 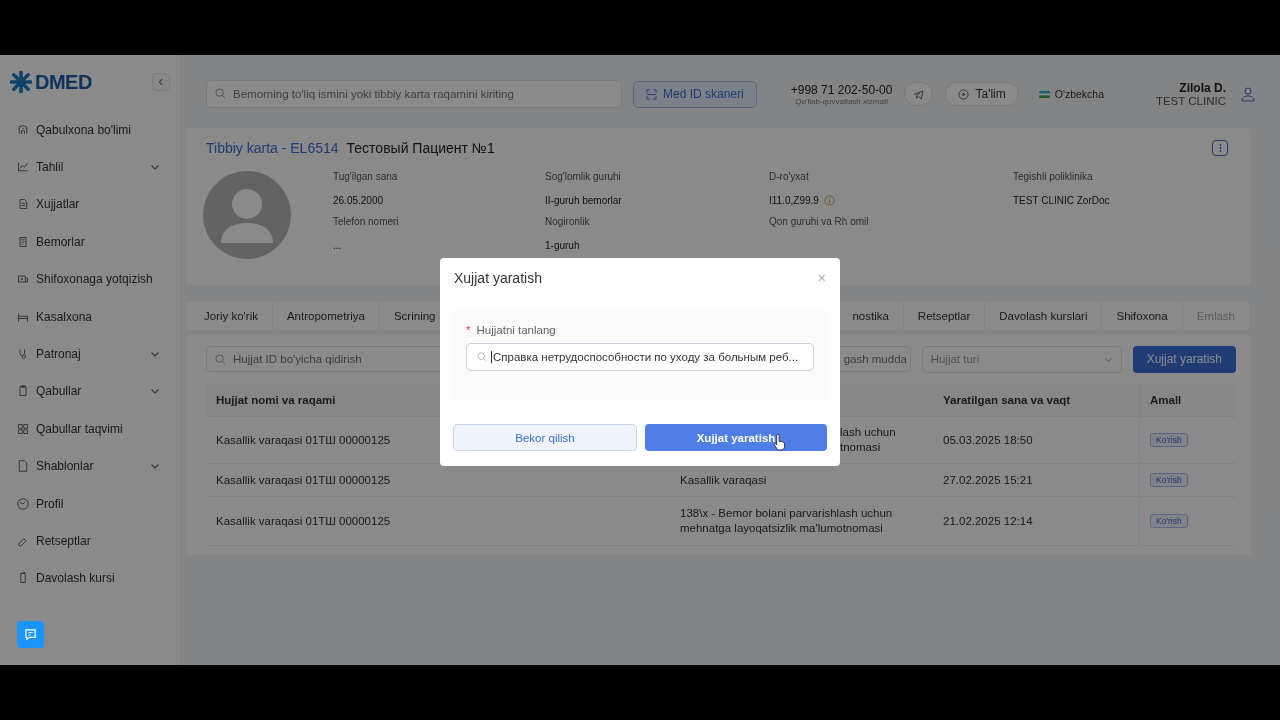 I want to click on phone-number: +998 71 202-50-00, so click(x=841, y=89).